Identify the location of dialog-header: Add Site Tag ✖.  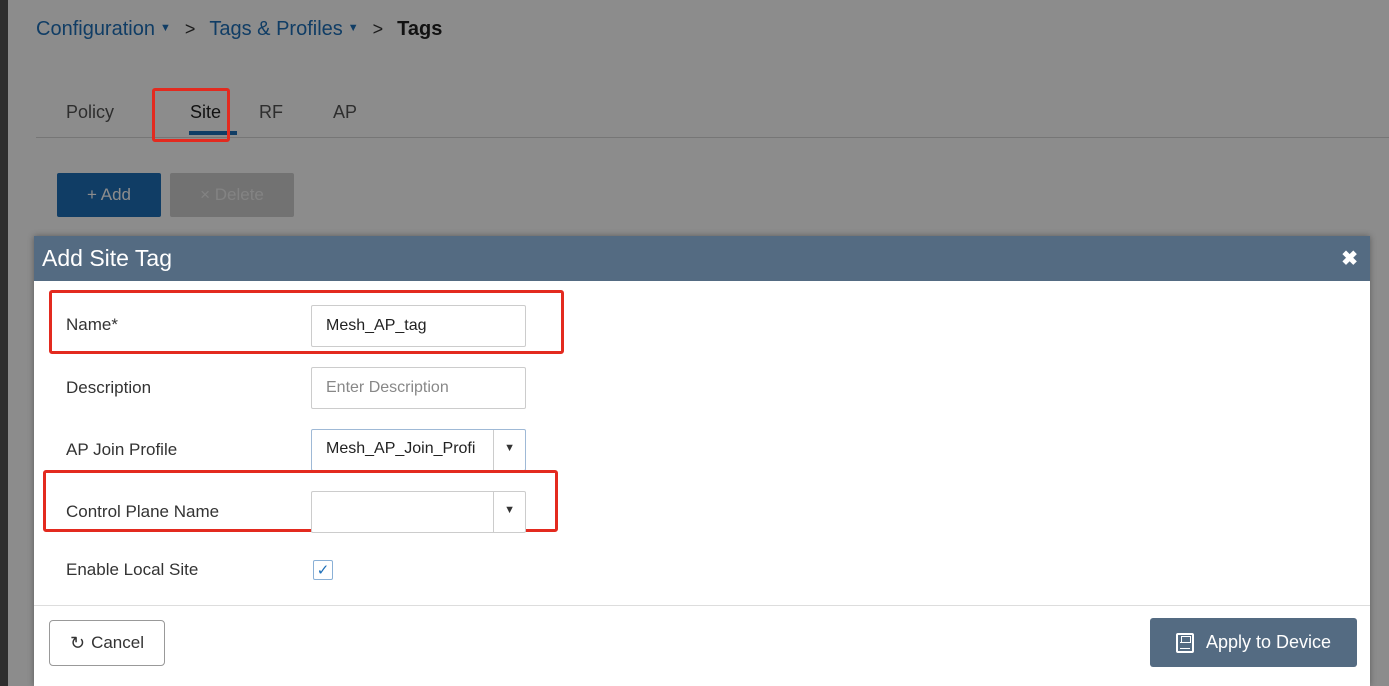
(702, 258).